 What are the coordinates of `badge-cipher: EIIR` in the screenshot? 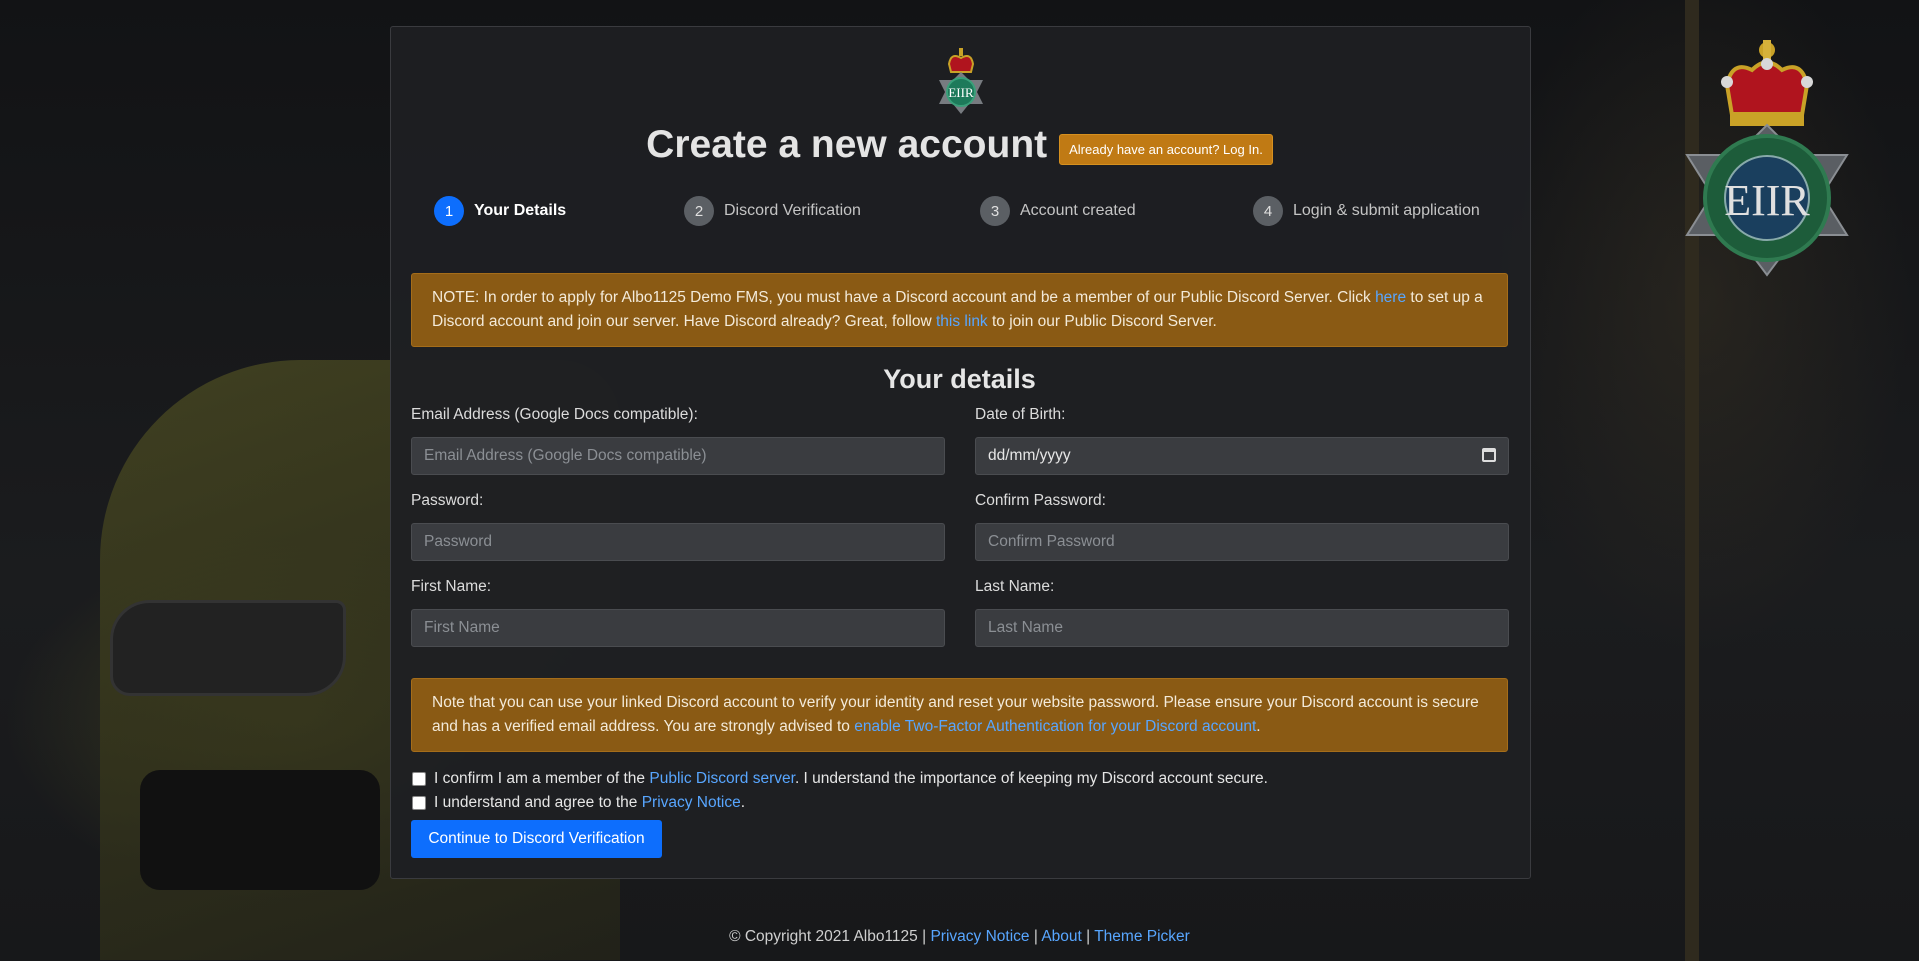 It's located at (1767, 200).